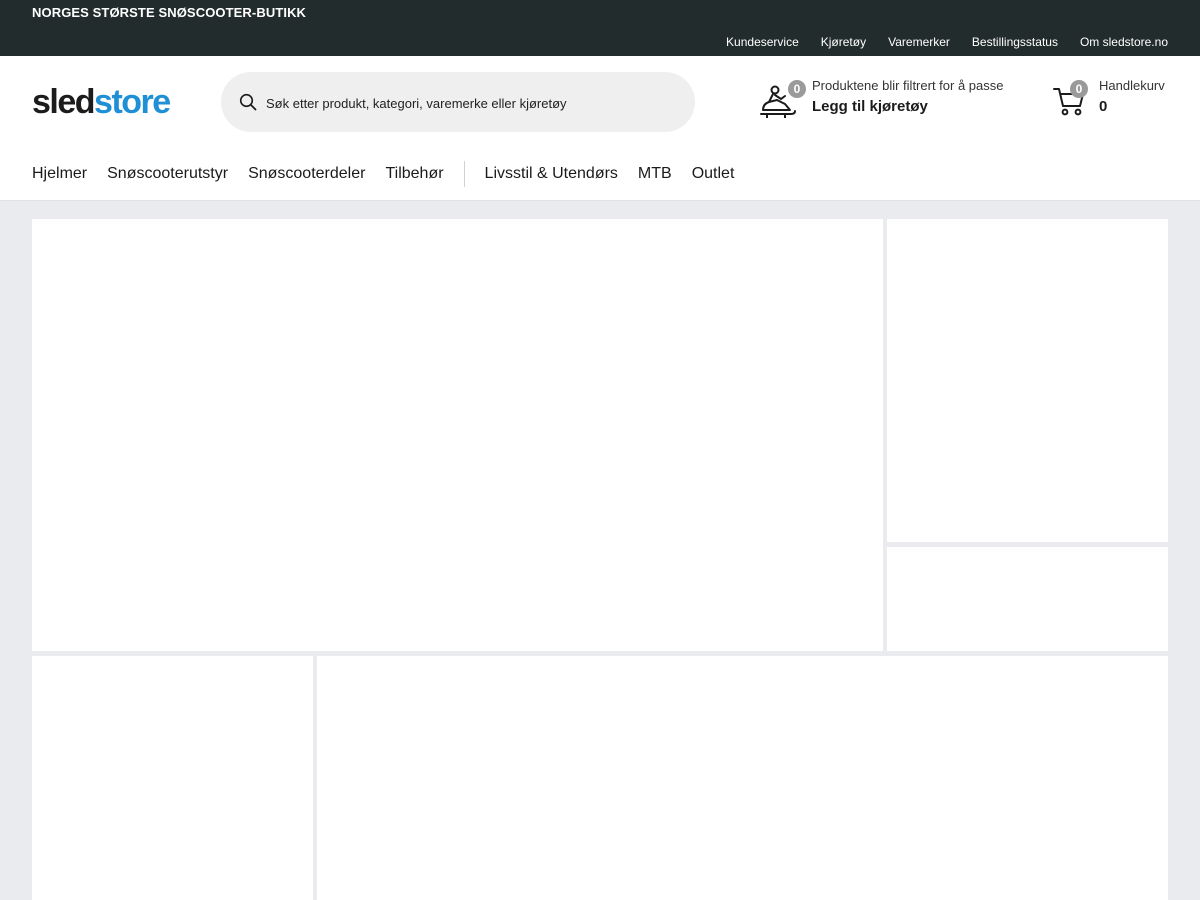  I want to click on nav-livsstil: Livsstil & Utendørs, so click(551, 174).